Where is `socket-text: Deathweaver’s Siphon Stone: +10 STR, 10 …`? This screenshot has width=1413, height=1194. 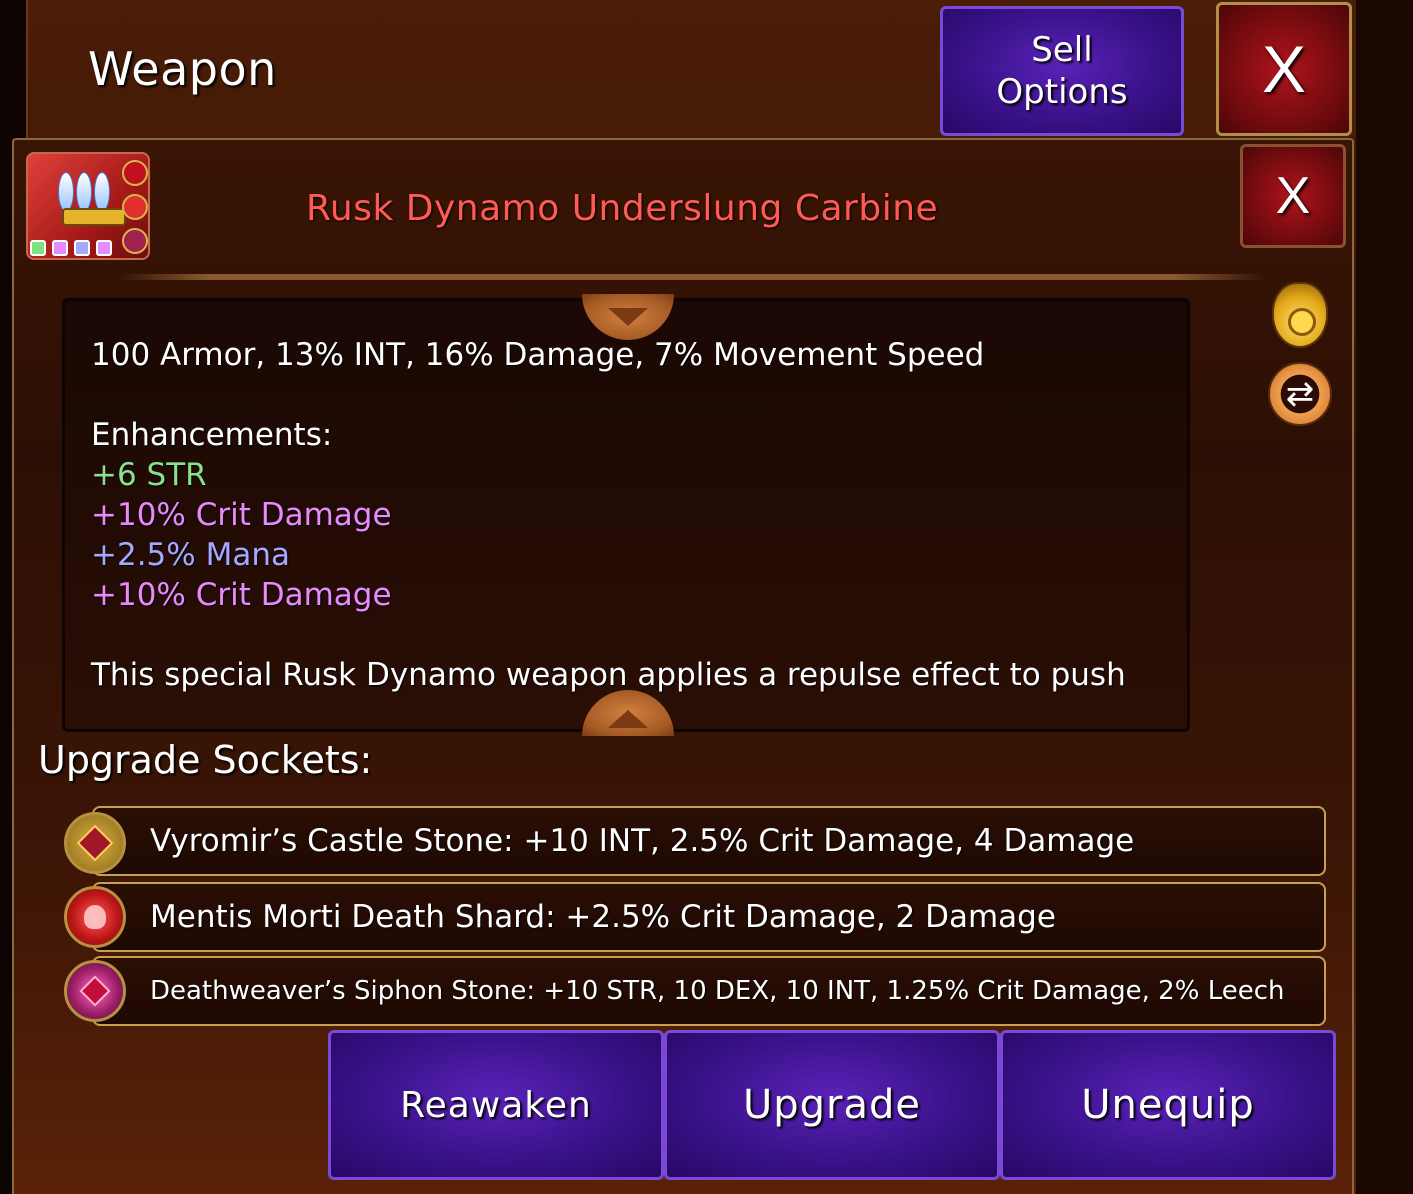 socket-text: Deathweaver’s Siphon Stone: +10 STR, 10 … is located at coordinates (717, 991).